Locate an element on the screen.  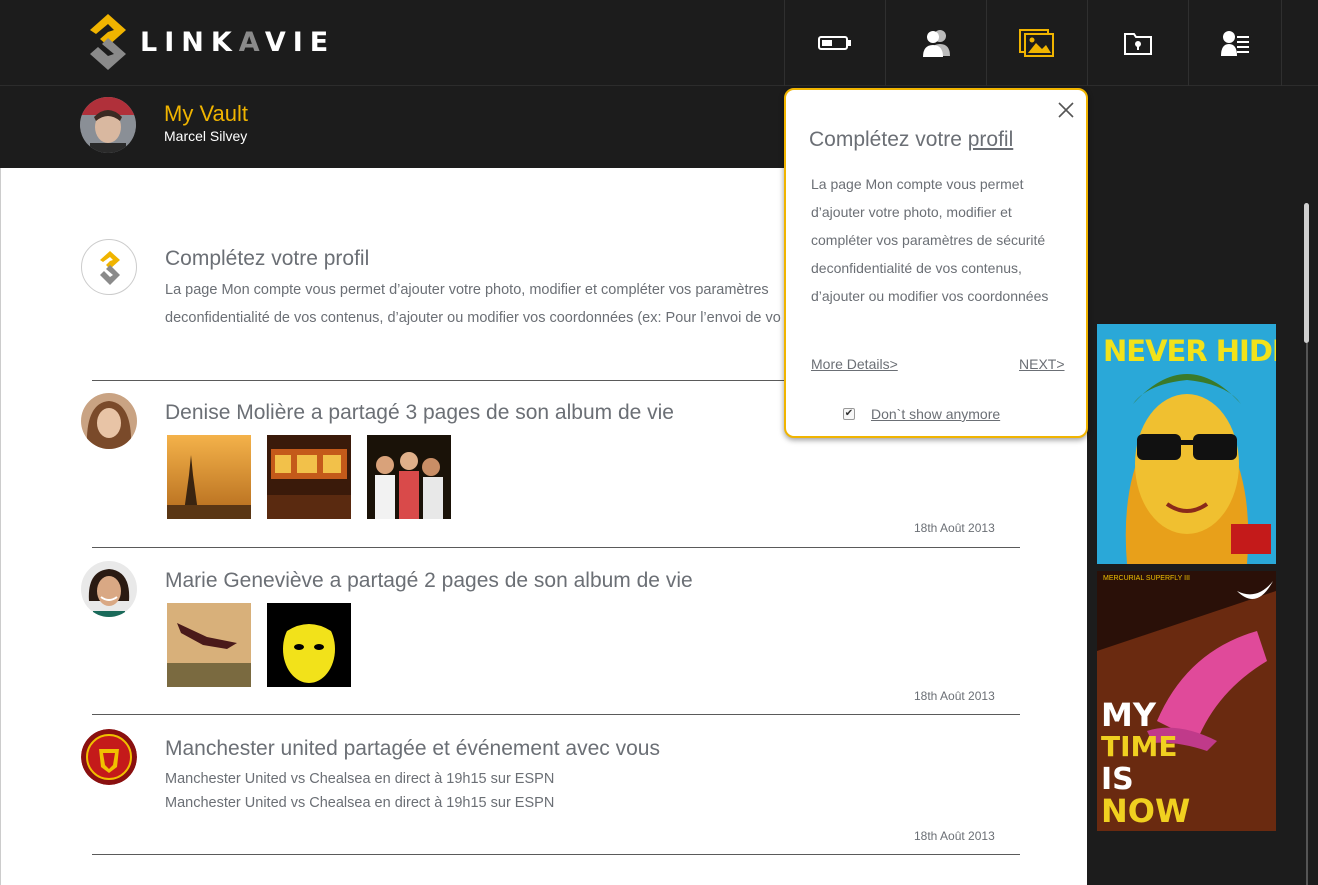
close-button is located at coordinates (1066, 110).